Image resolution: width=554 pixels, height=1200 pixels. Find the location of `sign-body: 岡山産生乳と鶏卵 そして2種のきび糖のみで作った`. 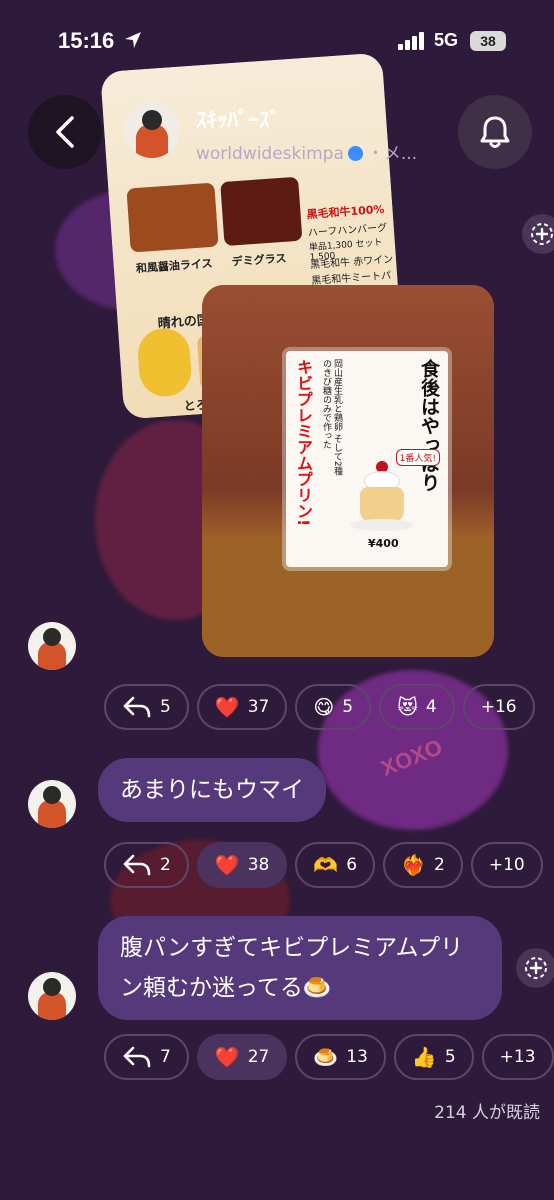

sign-body: 岡山産生乳と鶏卵 そして2種のきび糖のみで作った is located at coordinates (331, 417).